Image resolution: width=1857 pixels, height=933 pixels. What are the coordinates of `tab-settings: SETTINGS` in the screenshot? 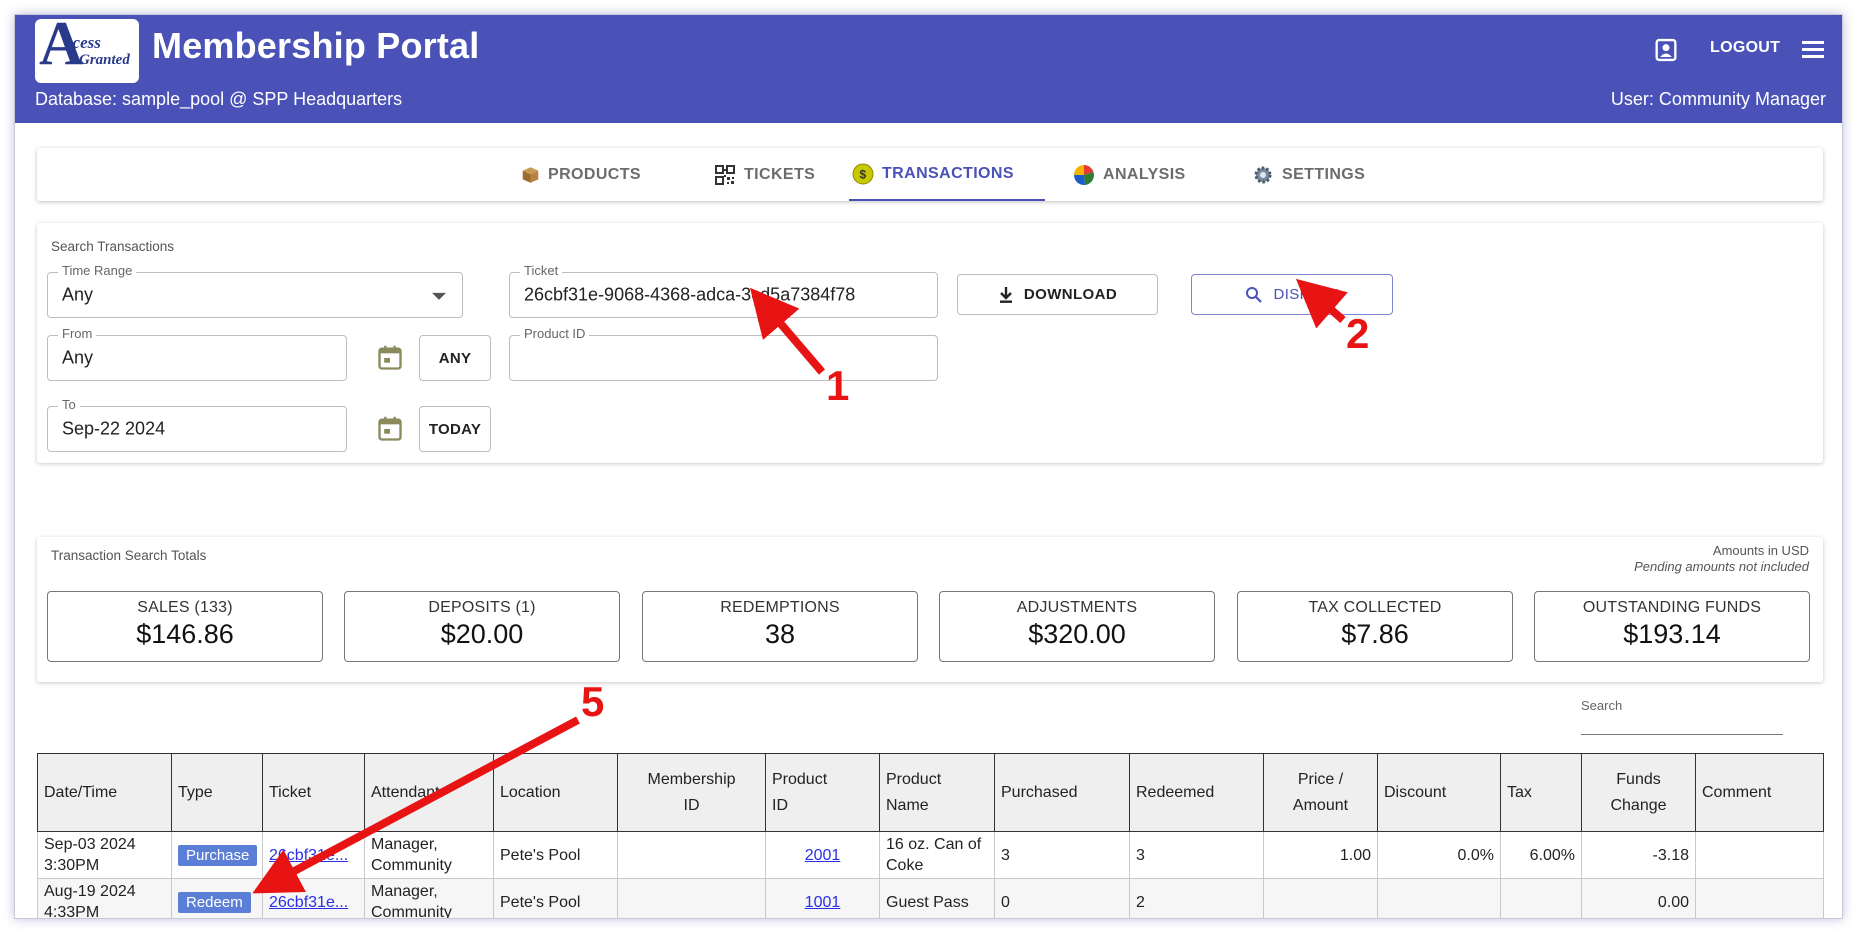 It's located at (1317, 174).